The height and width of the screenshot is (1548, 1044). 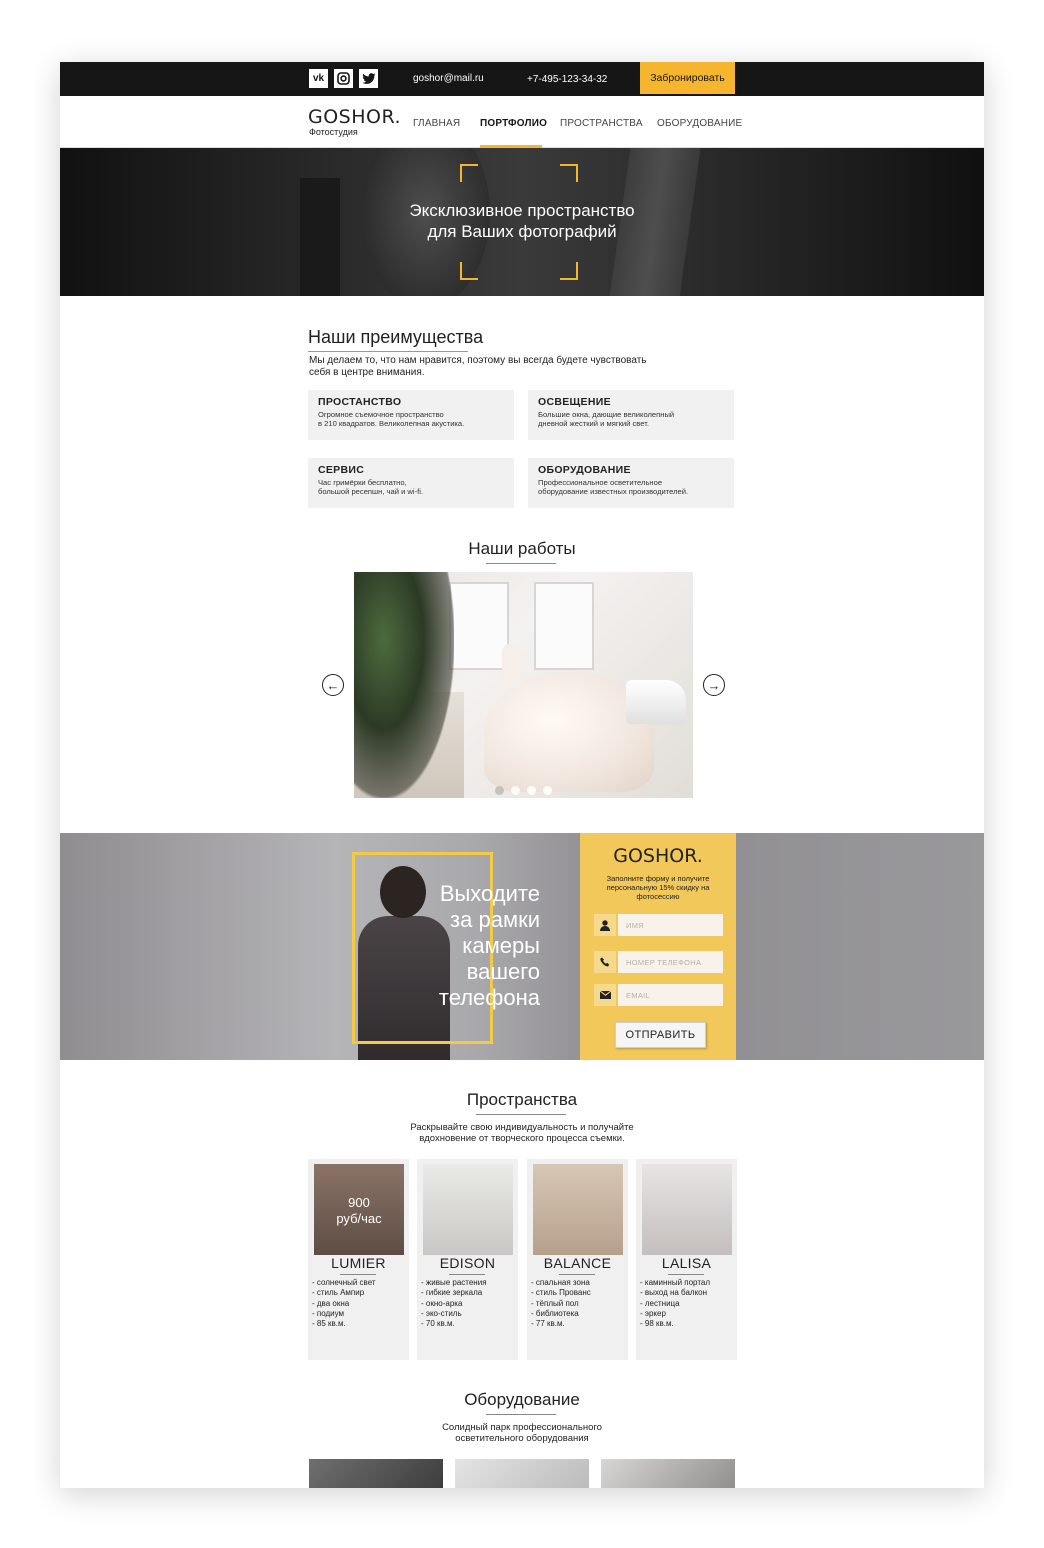 I want to click on advantage-card-title: ОБОРУДОВАНИЕ, so click(x=584, y=470).